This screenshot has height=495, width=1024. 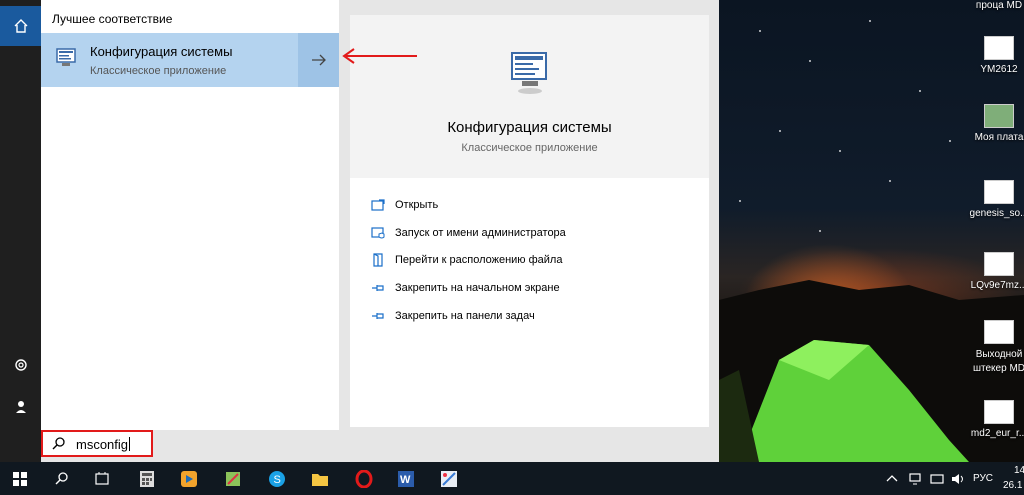 I want to click on file-explorer-icon, so click(x=320, y=479).